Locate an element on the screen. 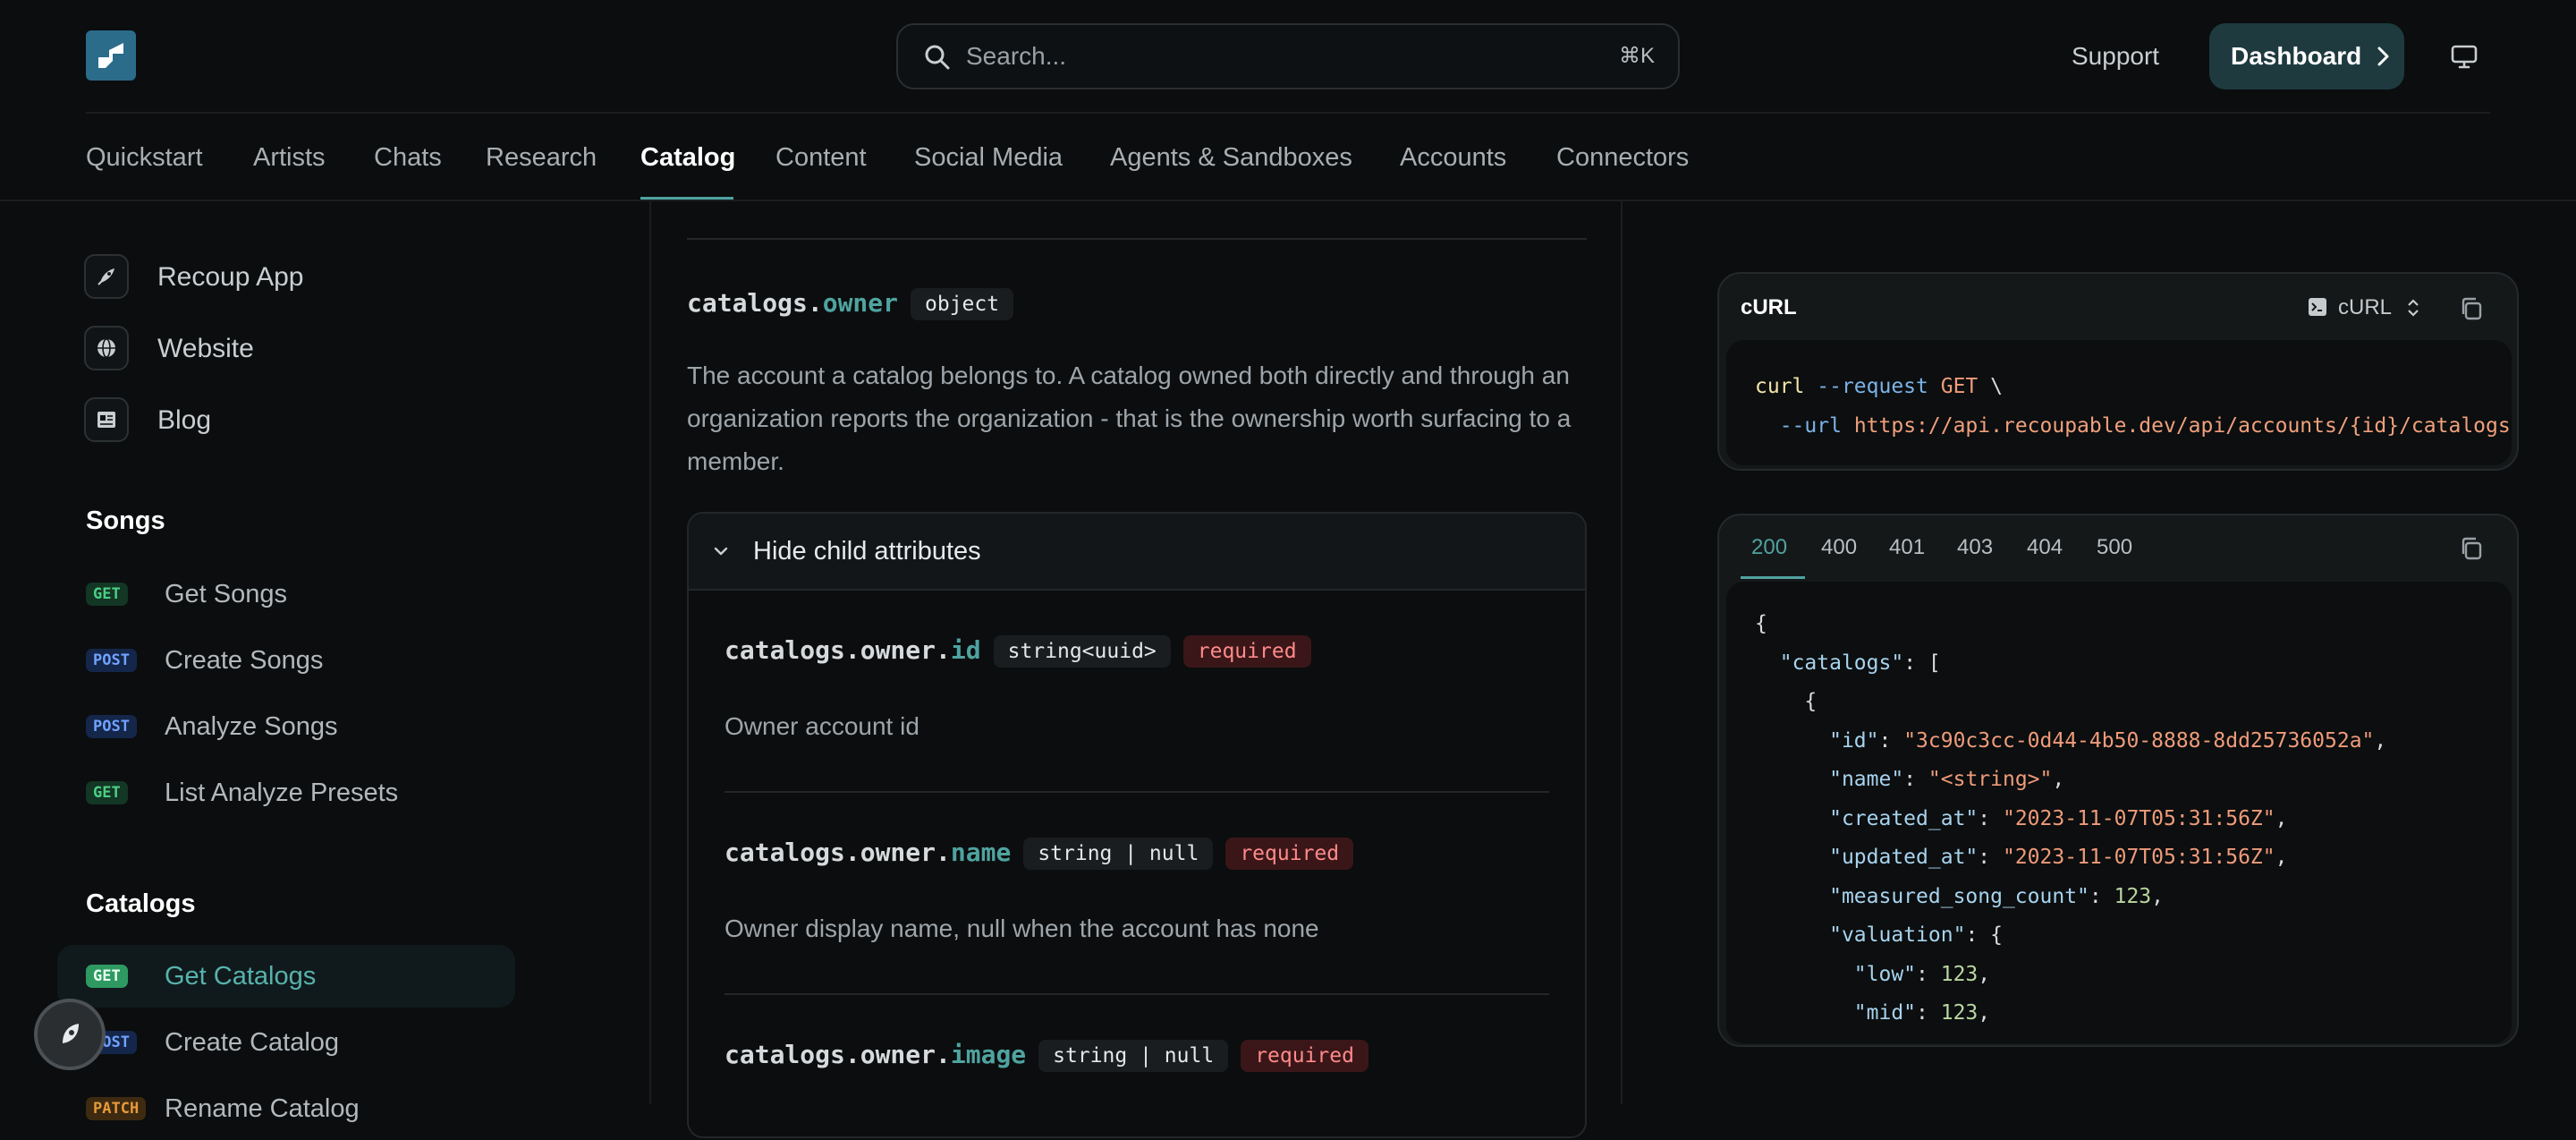 This screenshot has height=1140, width=2576. sidebar-item-create-catalog: POST Create Catalog is located at coordinates (286, 1042).